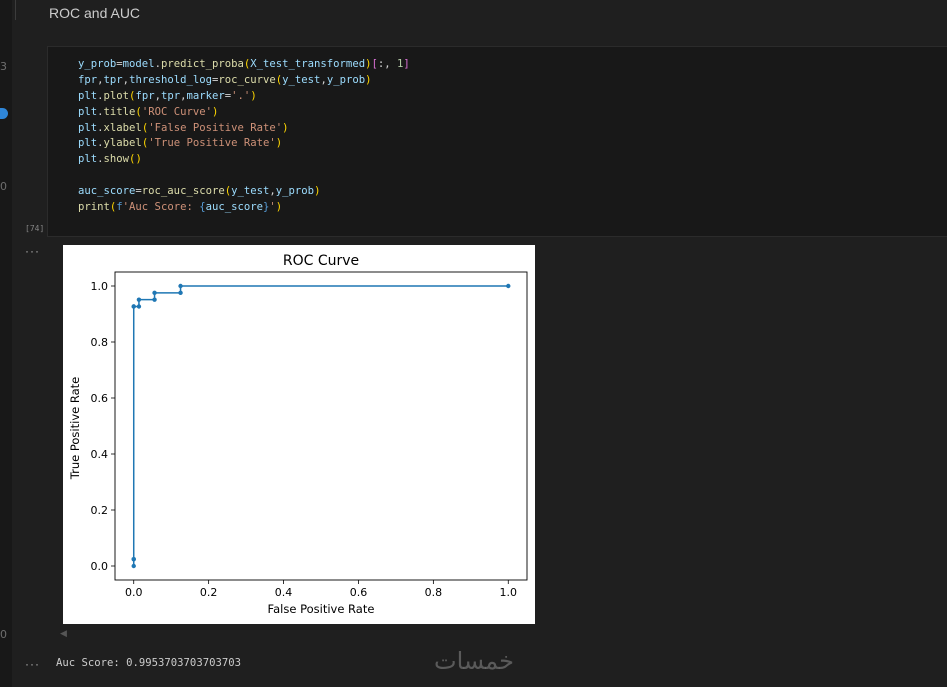 The image size is (947, 687). I want to click on code-line: auc_score=roc_auc_score(y_test,y_prob), so click(244, 192).